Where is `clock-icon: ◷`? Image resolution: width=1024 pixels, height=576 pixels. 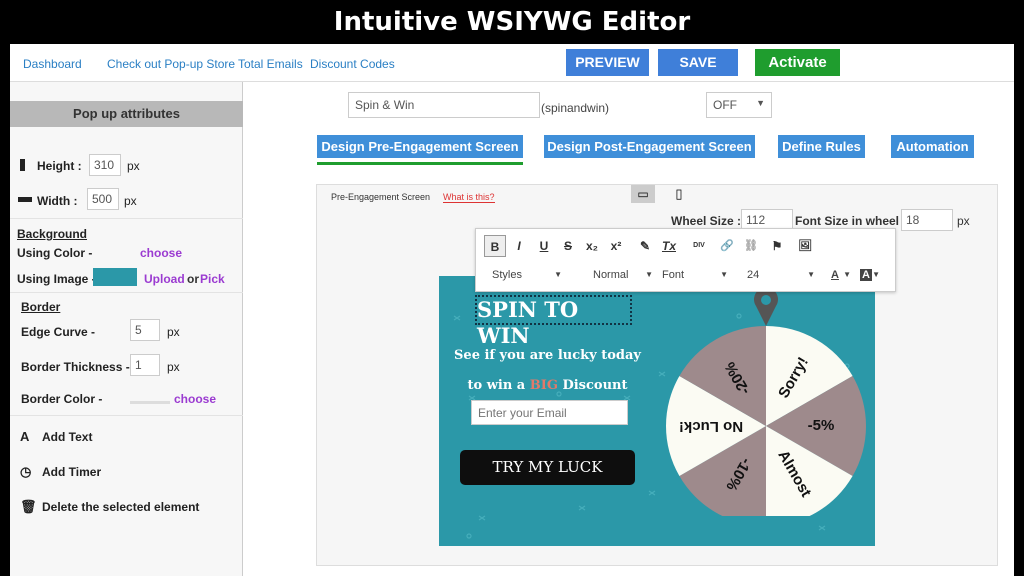 clock-icon: ◷ is located at coordinates (26, 471).